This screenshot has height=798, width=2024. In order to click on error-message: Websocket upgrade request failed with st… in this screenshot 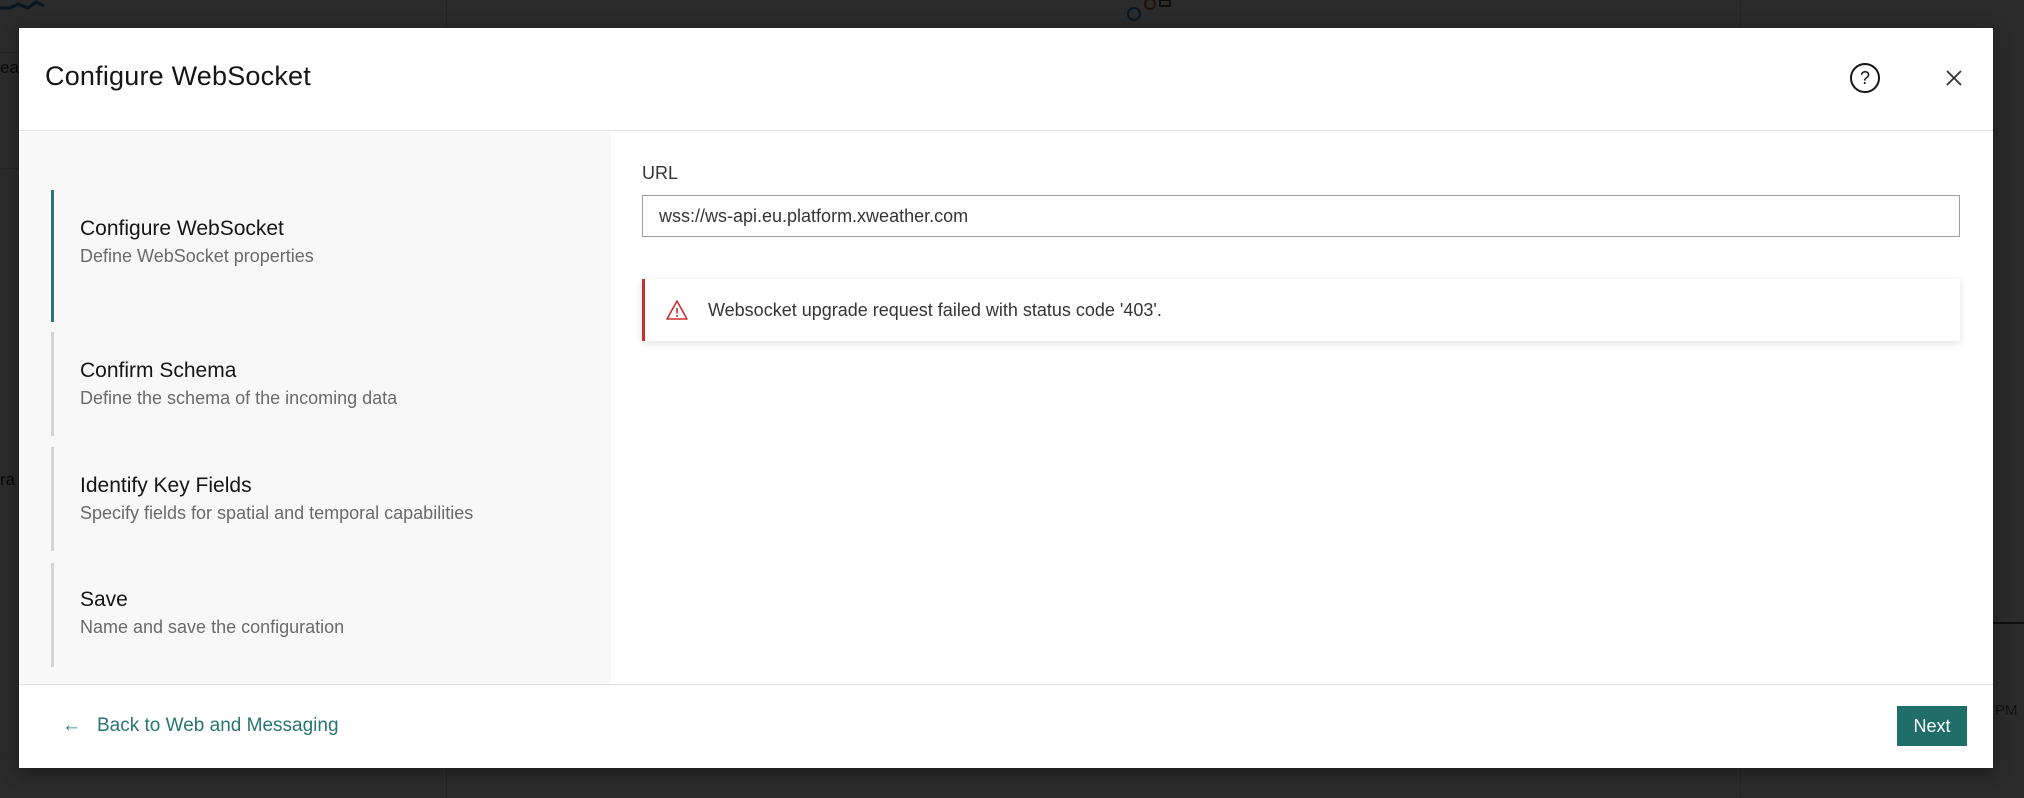, I will do `click(935, 309)`.